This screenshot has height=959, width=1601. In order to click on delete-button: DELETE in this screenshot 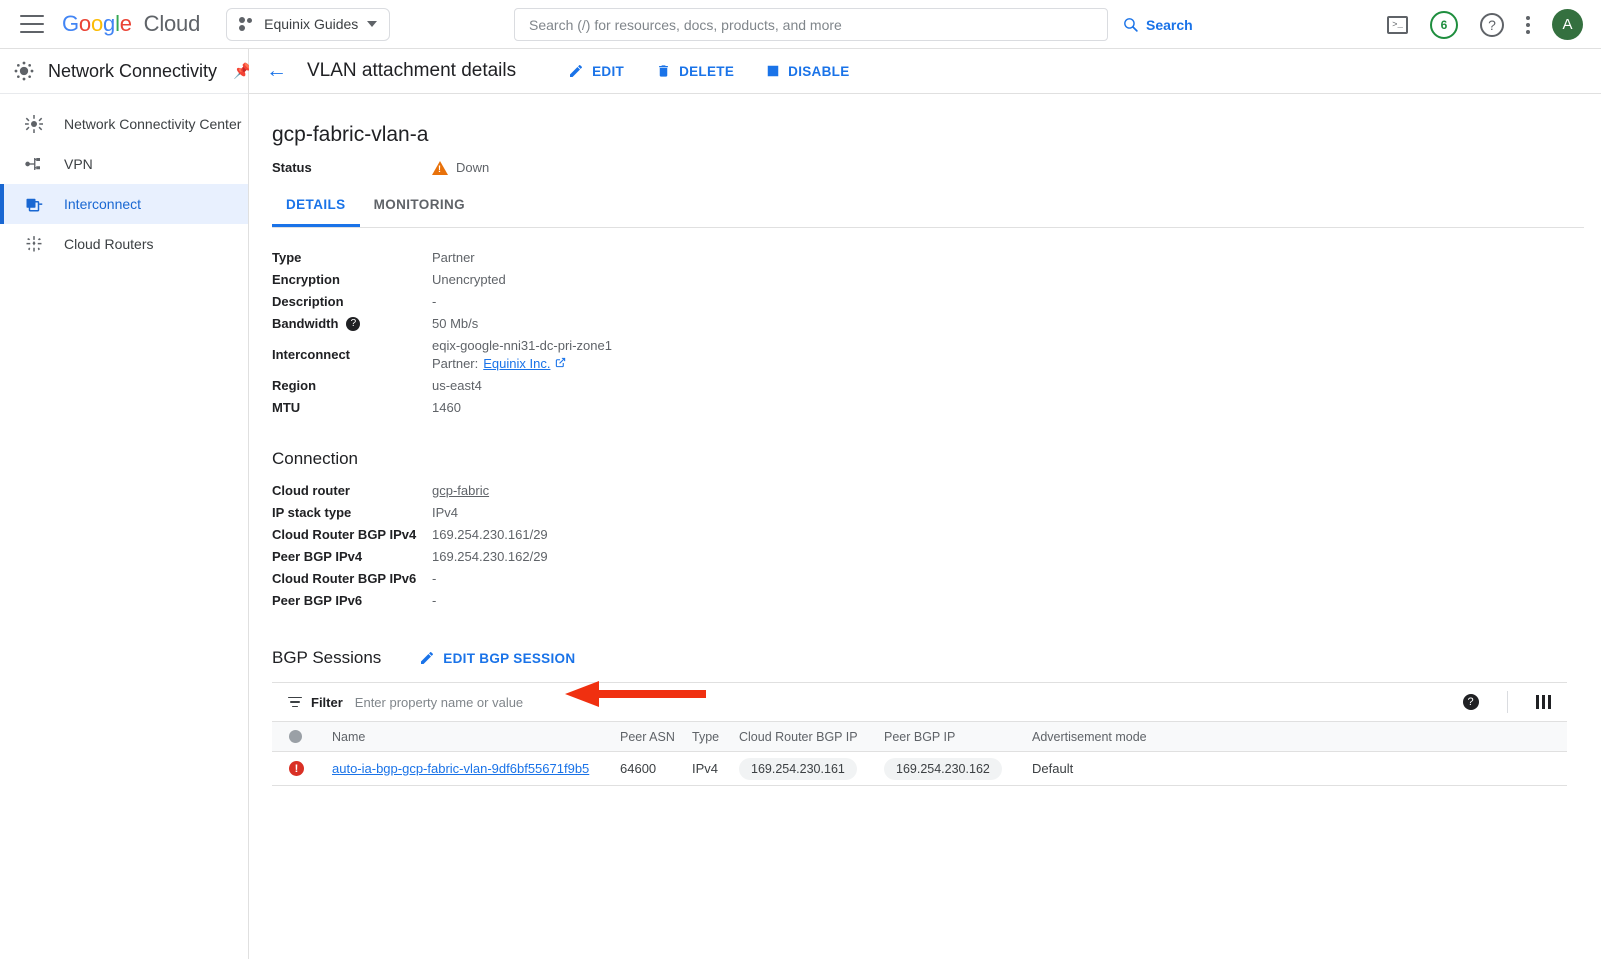, I will do `click(695, 71)`.